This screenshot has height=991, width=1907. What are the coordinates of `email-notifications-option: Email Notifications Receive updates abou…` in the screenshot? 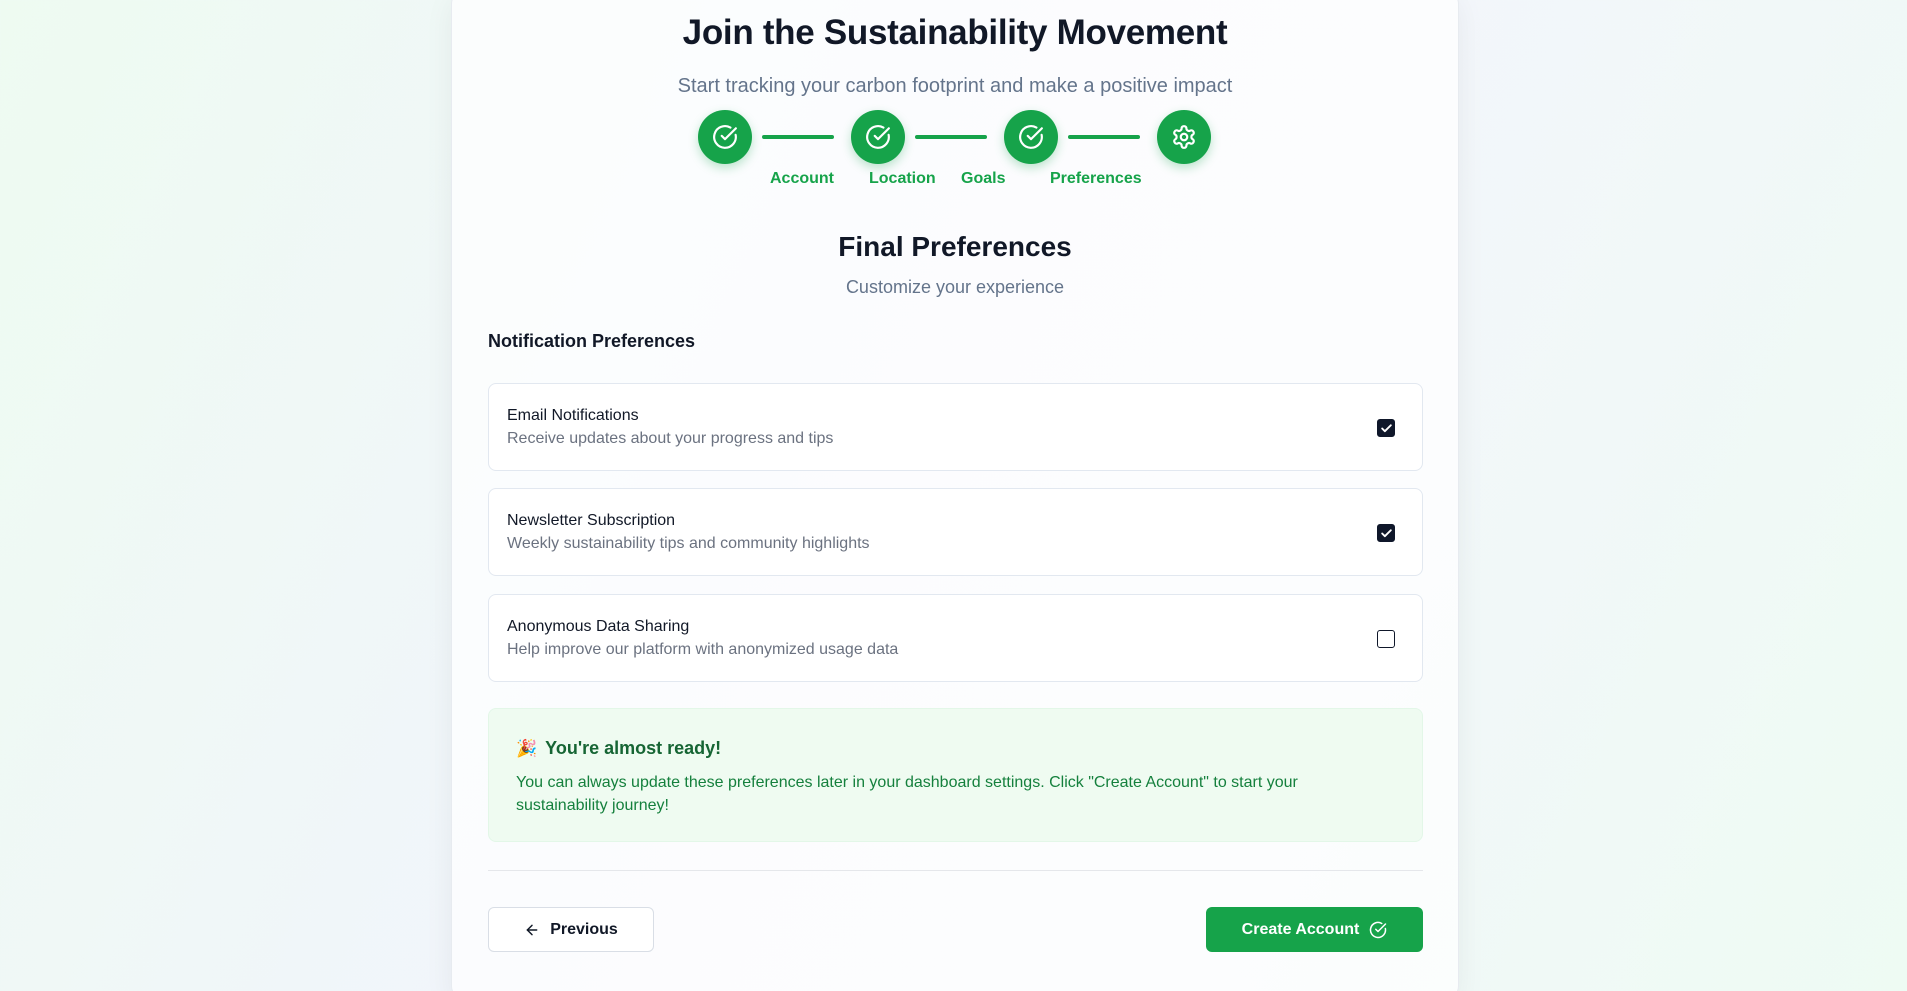 It's located at (955, 427).